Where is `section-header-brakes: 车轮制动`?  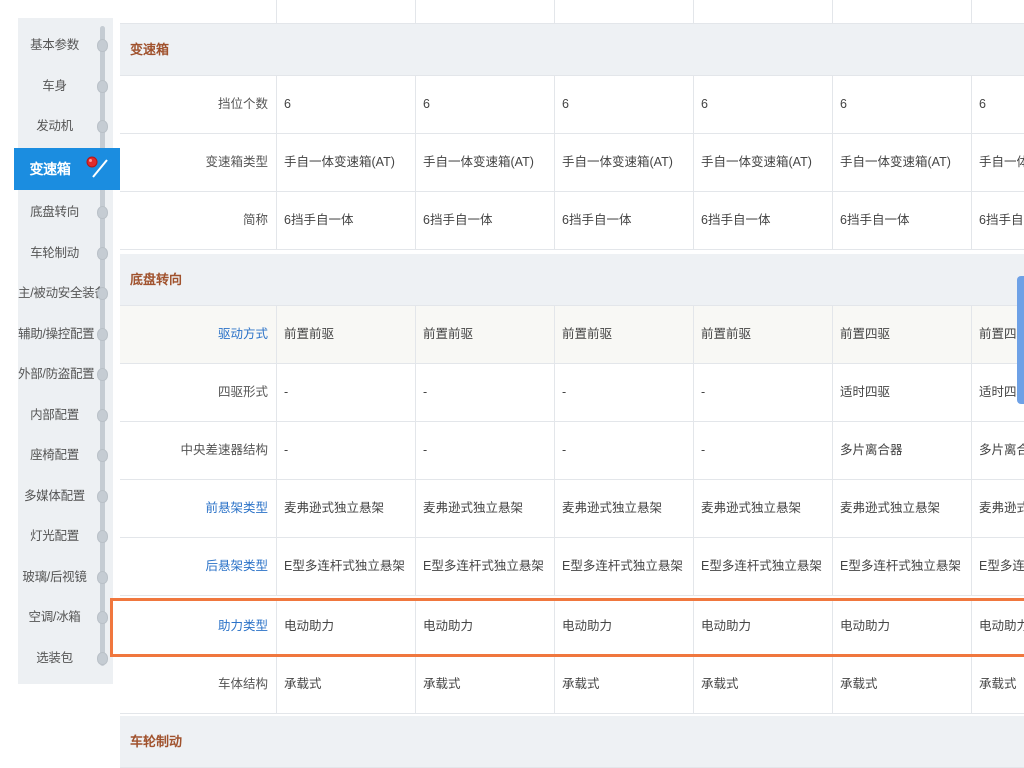 section-header-brakes: 车轮制动 is located at coordinates (572, 742).